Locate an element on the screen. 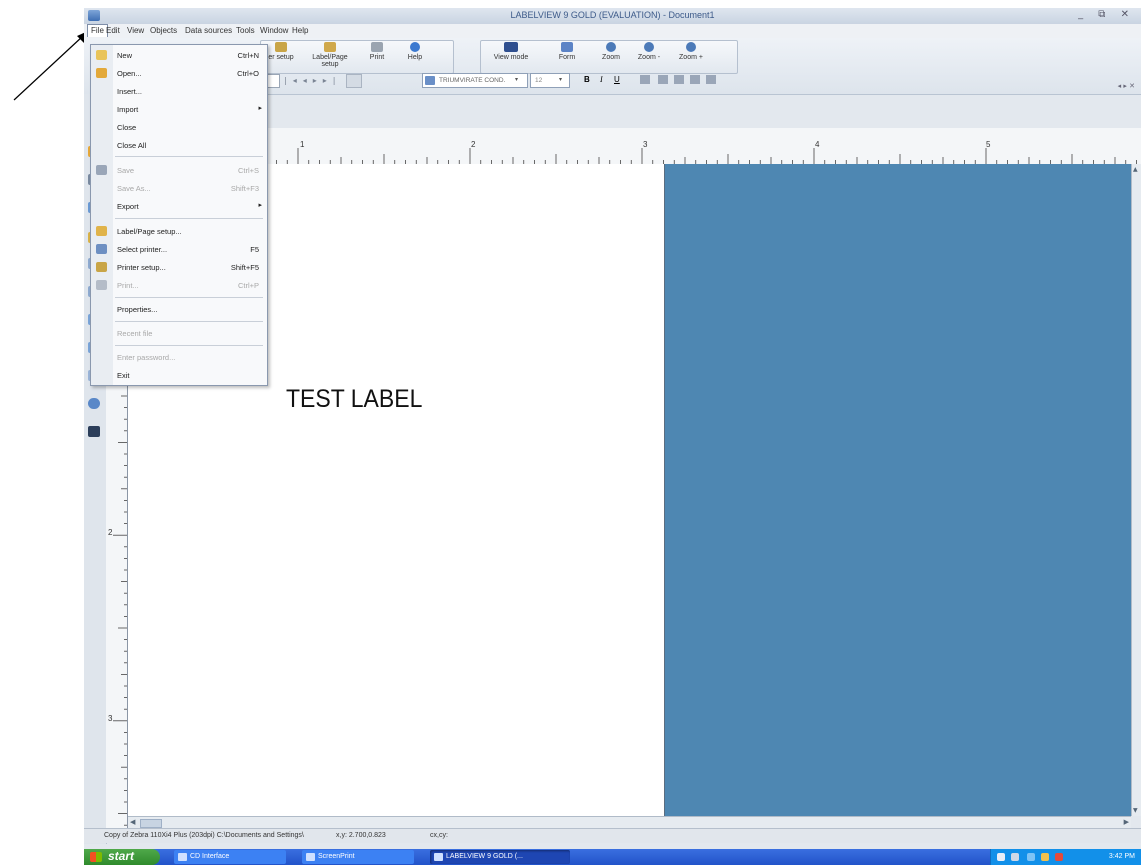  menu-item-shortcut: Shift+F5 is located at coordinates (244, 267).